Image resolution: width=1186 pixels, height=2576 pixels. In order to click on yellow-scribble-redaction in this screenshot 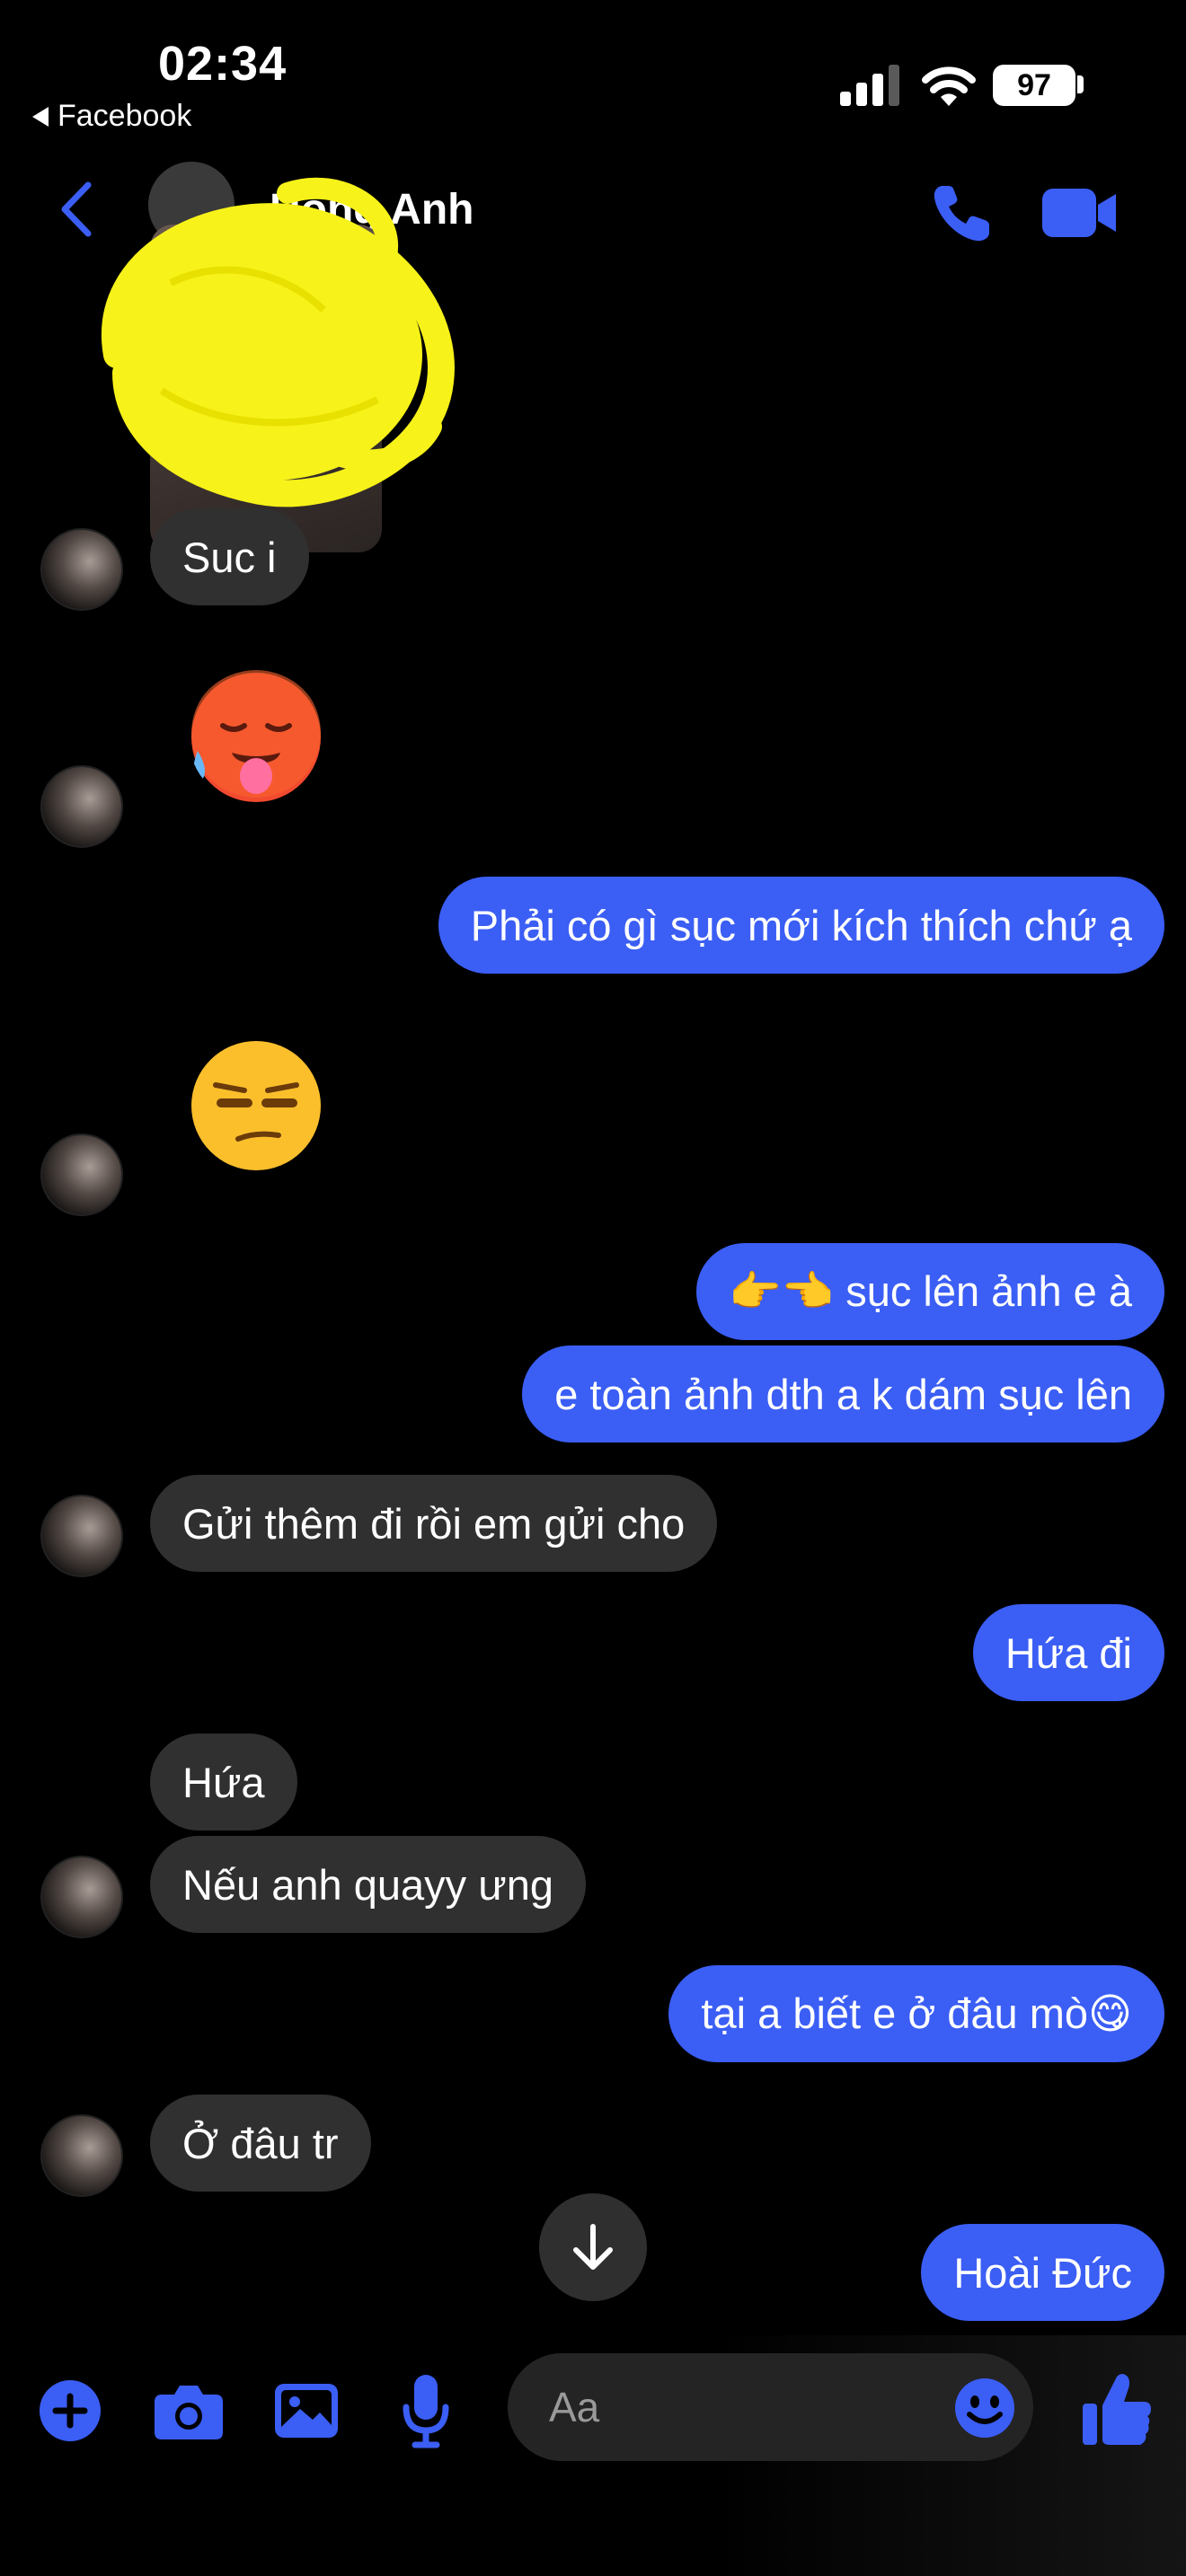, I will do `click(278, 342)`.